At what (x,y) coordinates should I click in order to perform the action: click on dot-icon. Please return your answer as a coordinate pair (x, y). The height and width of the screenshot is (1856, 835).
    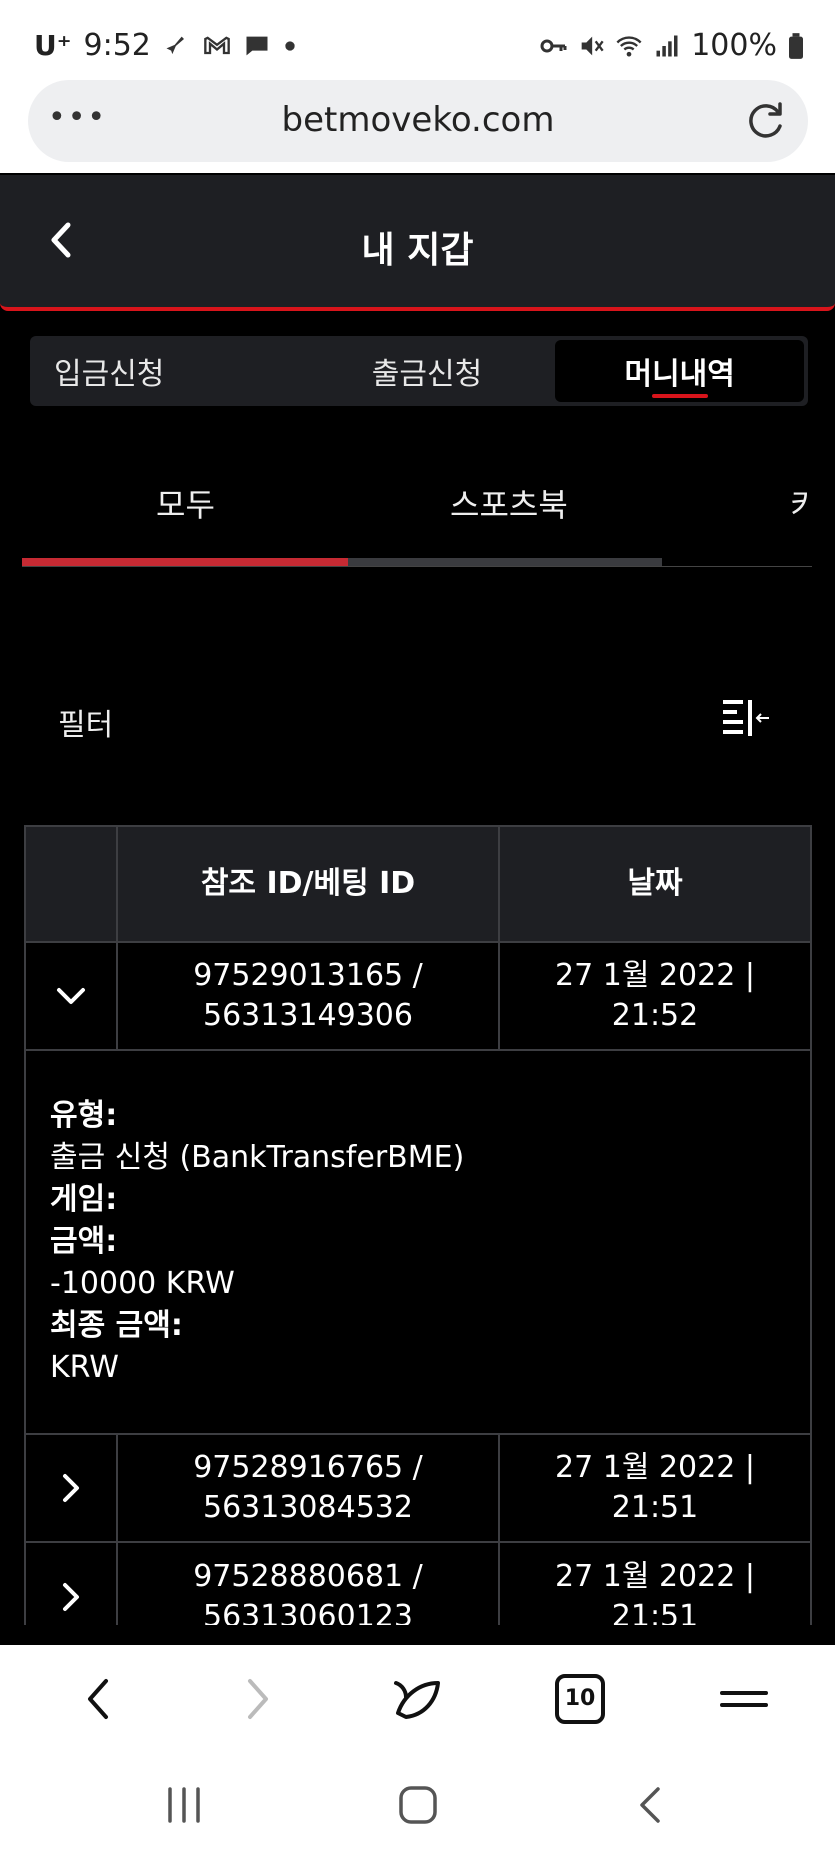
    Looking at the image, I should click on (290, 45).